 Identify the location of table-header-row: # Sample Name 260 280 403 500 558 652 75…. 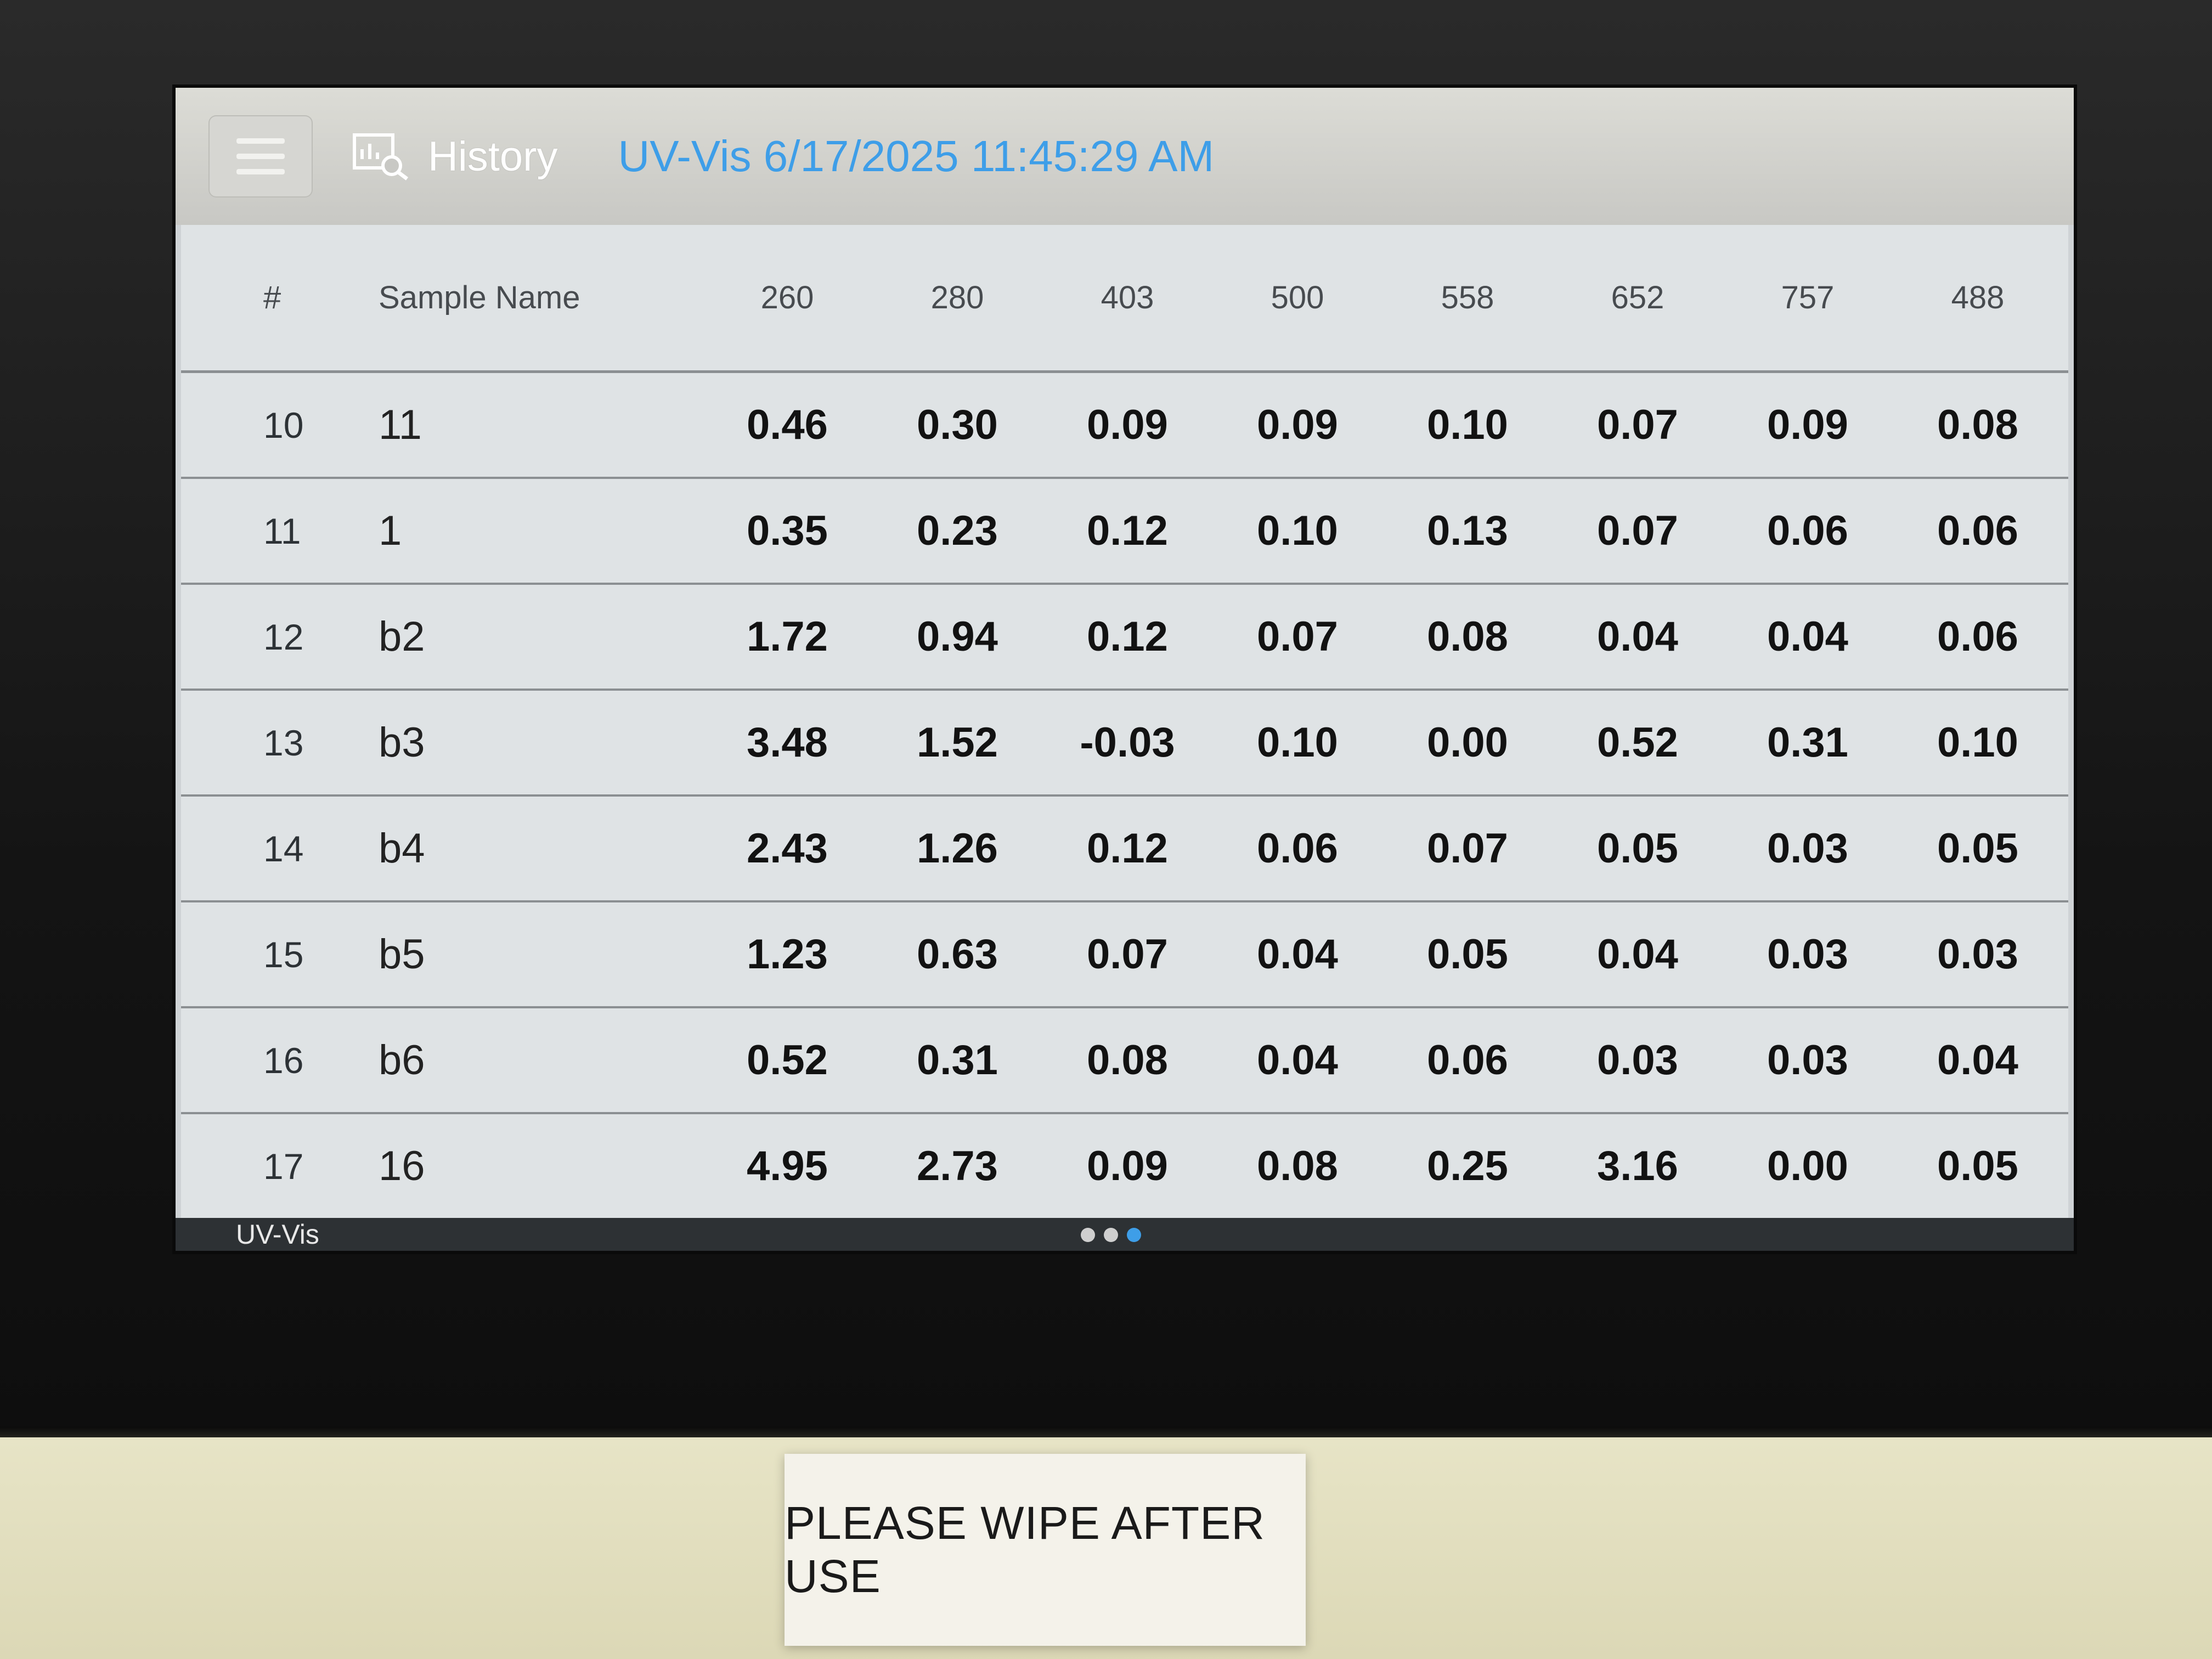
(1125, 299).